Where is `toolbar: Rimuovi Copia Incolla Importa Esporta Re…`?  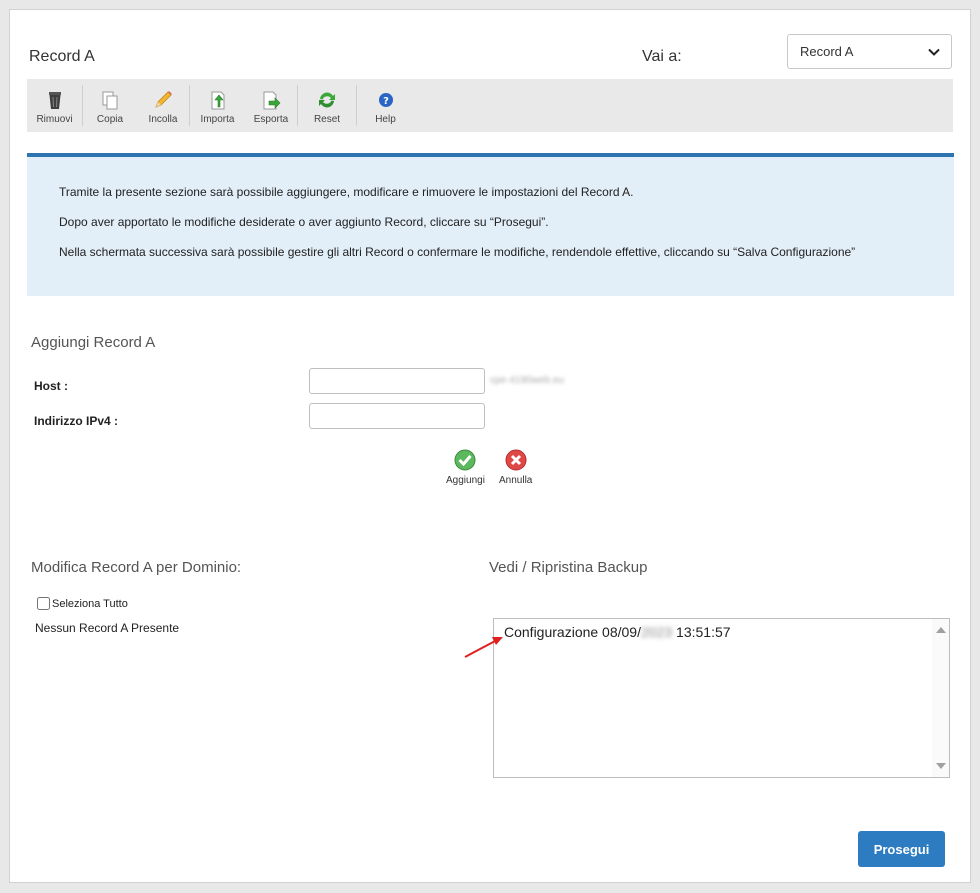
toolbar: Rimuovi Copia Incolla Importa Esporta Re… is located at coordinates (490, 105).